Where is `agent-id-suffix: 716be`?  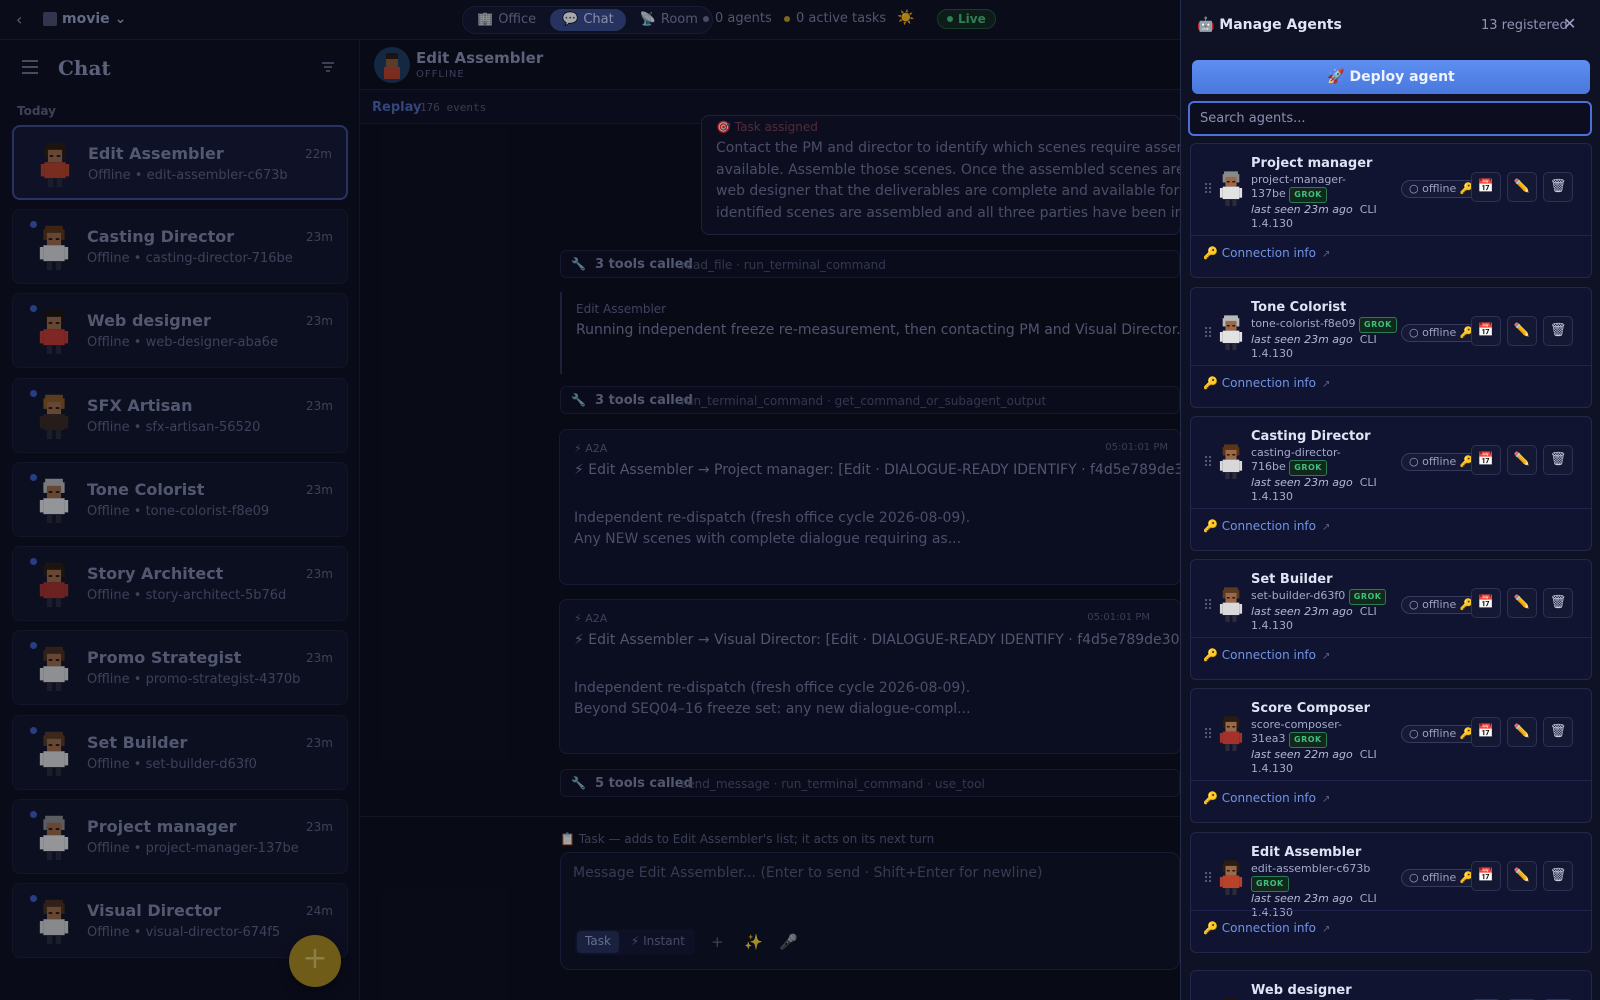 agent-id-suffix: 716be is located at coordinates (1268, 466).